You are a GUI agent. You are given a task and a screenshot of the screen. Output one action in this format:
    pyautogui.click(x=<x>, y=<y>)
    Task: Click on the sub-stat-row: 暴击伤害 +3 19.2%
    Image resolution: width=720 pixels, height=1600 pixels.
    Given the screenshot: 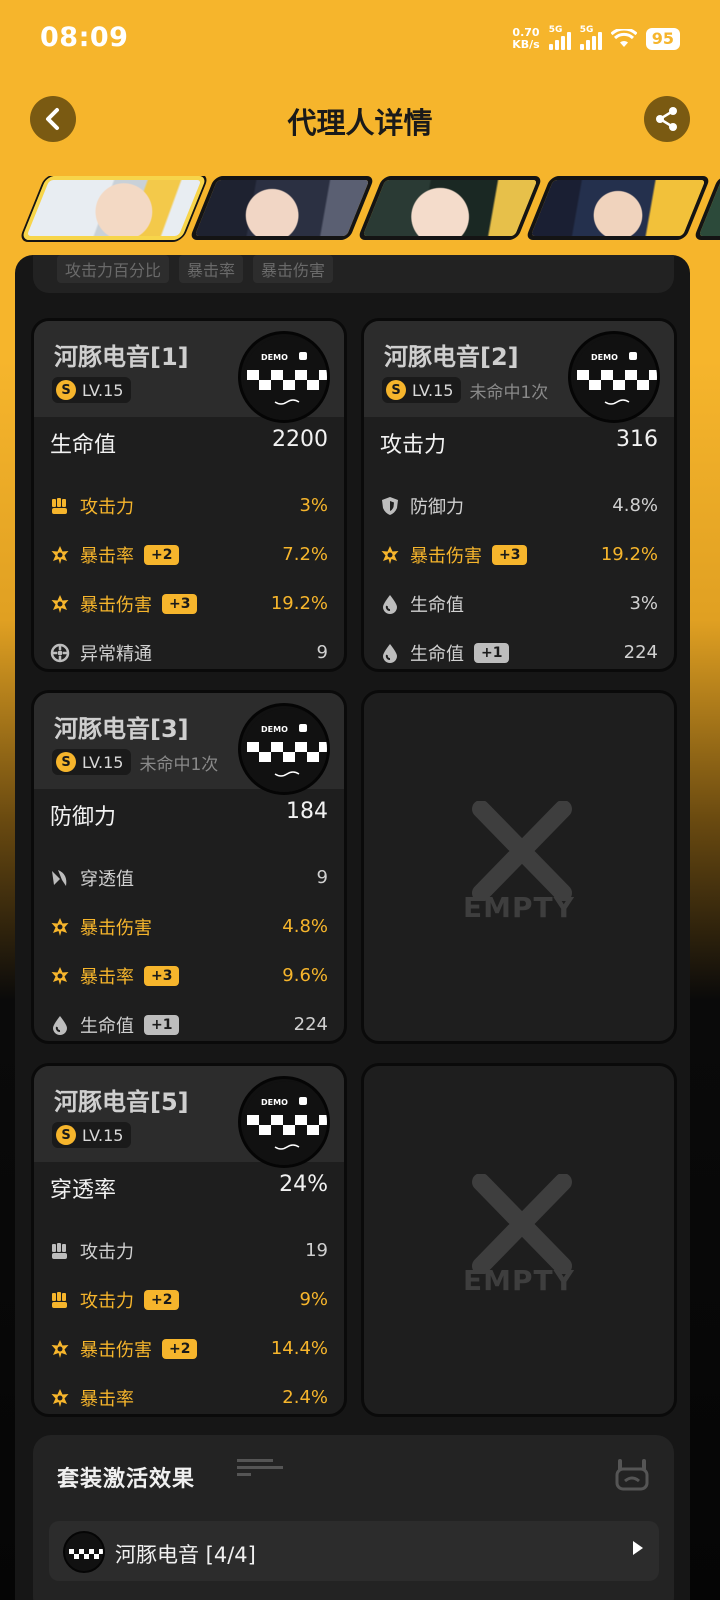 What is the action you would take?
    pyautogui.click(x=189, y=603)
    